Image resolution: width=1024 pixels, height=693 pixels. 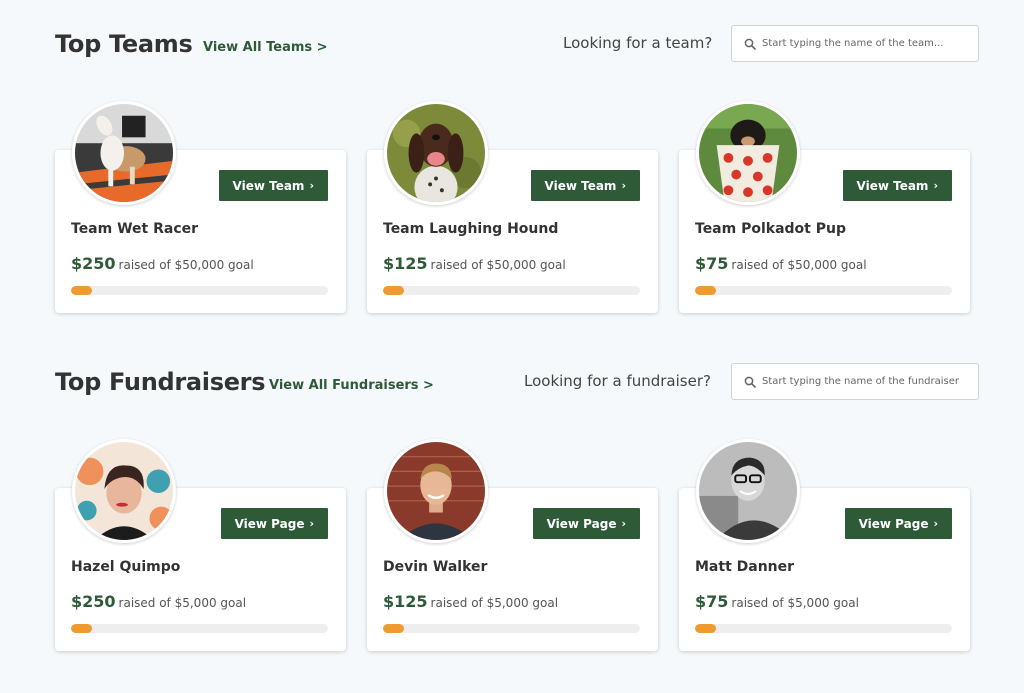 What do you see at coordinates (126, 567) in the screenshot?
I see `fundraiser-name: Hazel Quimpo` at bounding box center [126, 567].